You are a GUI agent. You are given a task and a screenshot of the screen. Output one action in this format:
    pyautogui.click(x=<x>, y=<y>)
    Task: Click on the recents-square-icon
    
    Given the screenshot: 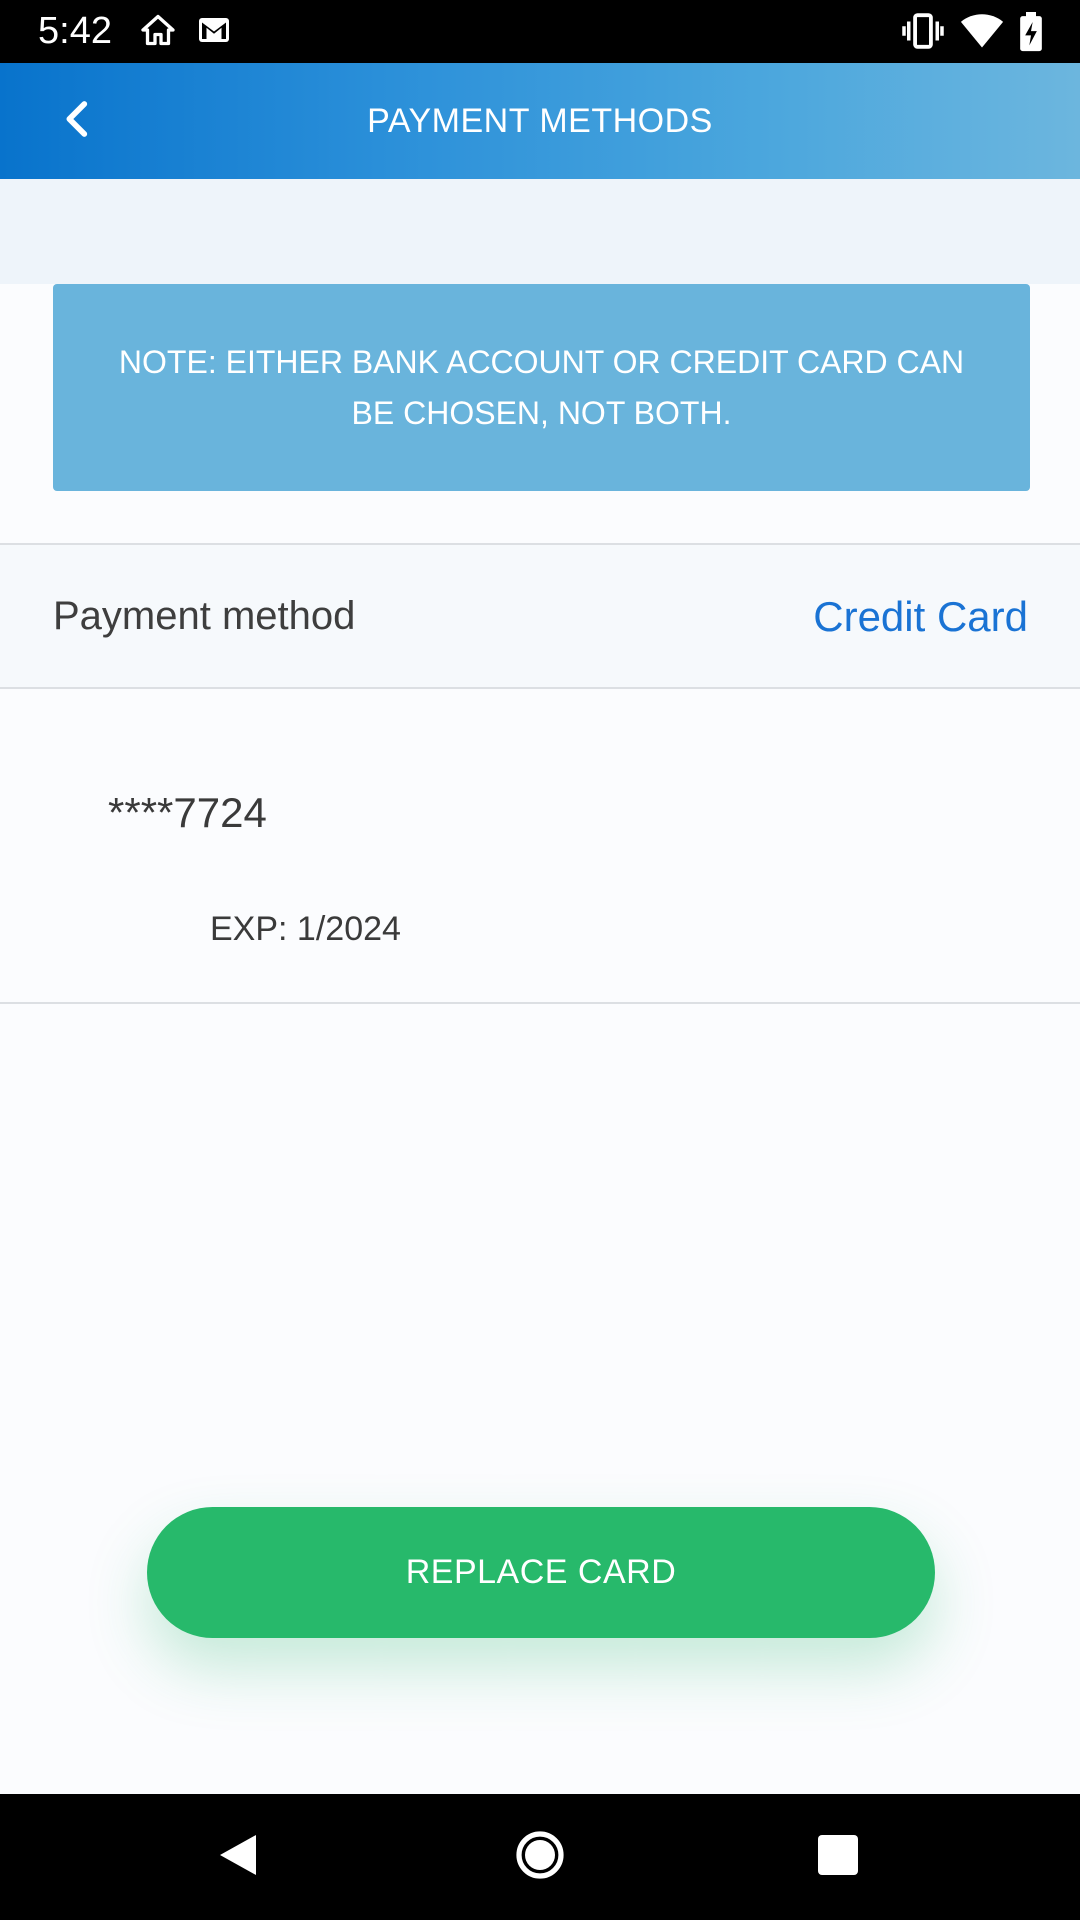 What is the action you would take?
    pyautogui.click(x=838, y=1857)
    